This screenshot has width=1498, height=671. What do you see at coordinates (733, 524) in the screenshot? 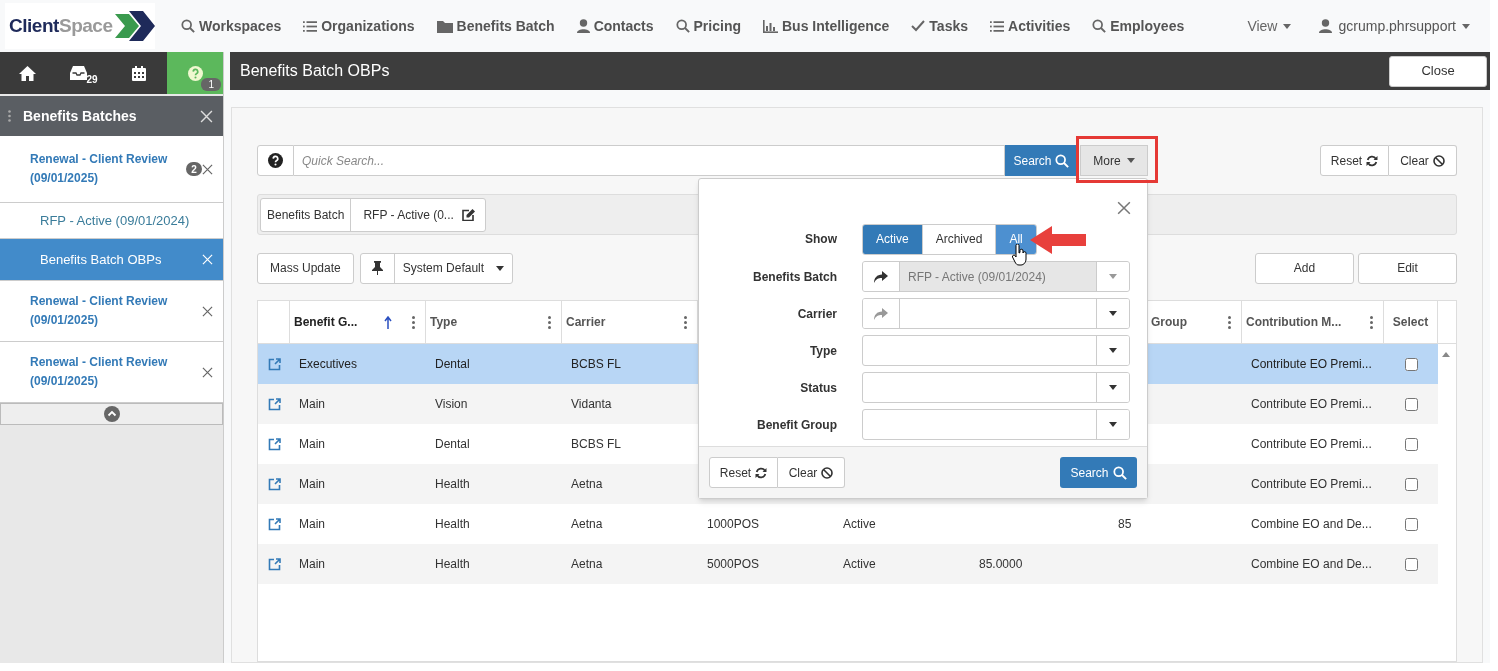
I see `table-cell: 1000POS` at bounding box center [733, 524].